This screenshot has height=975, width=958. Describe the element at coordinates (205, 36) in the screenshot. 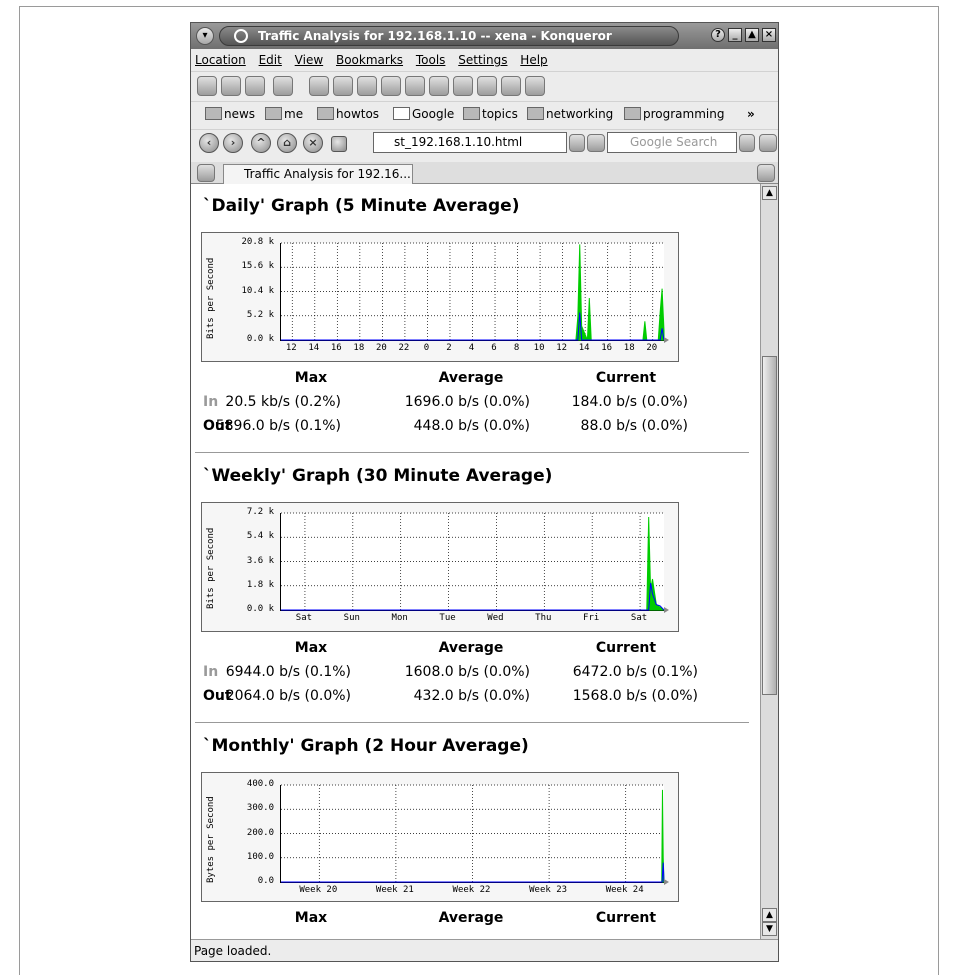

I see `window-menu-icon: ▾` at that location.